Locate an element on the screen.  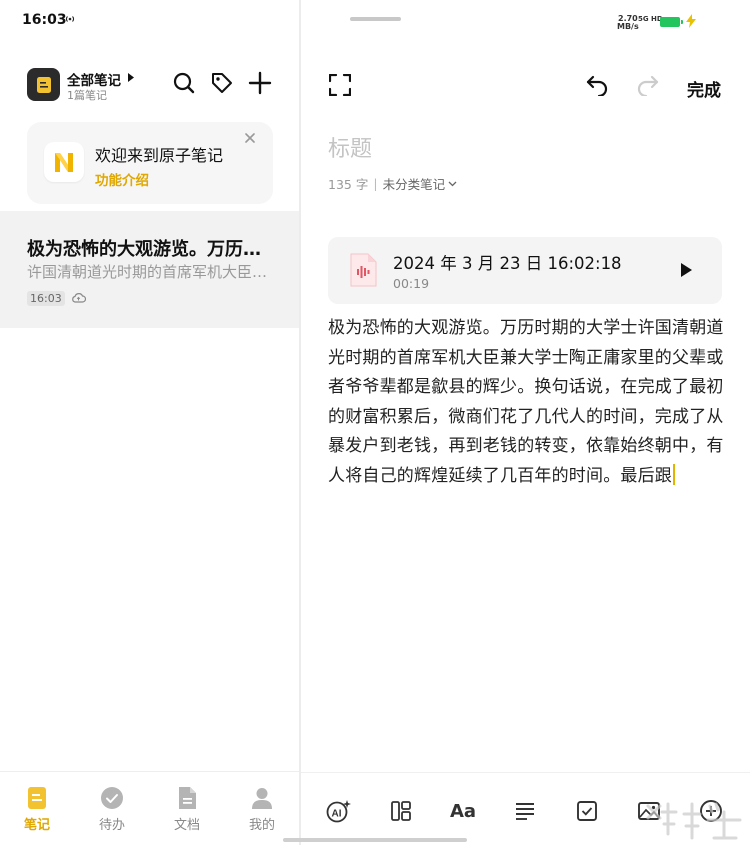
cast-icon is located at coordinates (70, 19).